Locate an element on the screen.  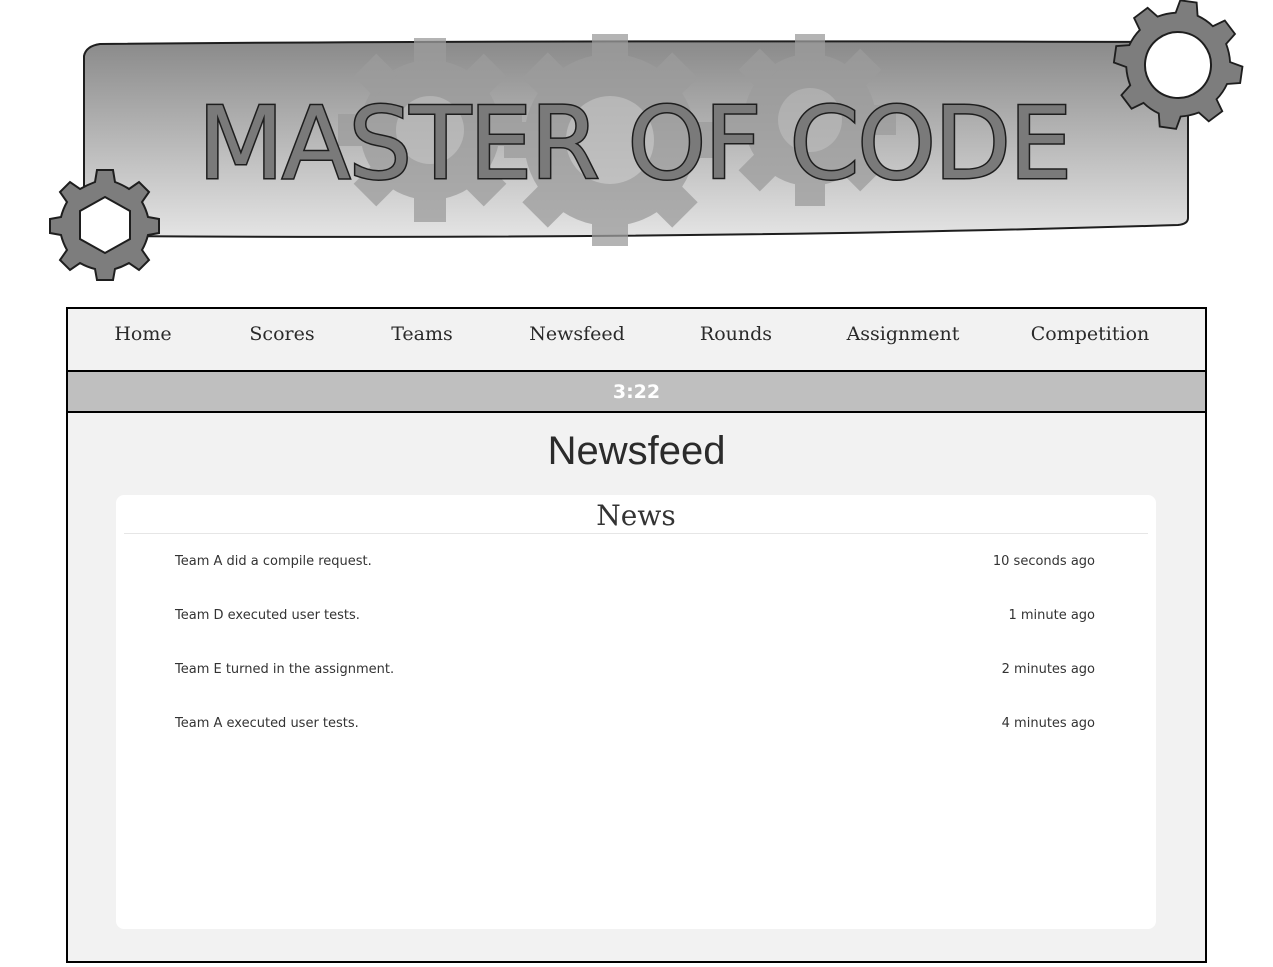
news-item-text: Team E turned in the assignment. is located at coordinates (285, 669).